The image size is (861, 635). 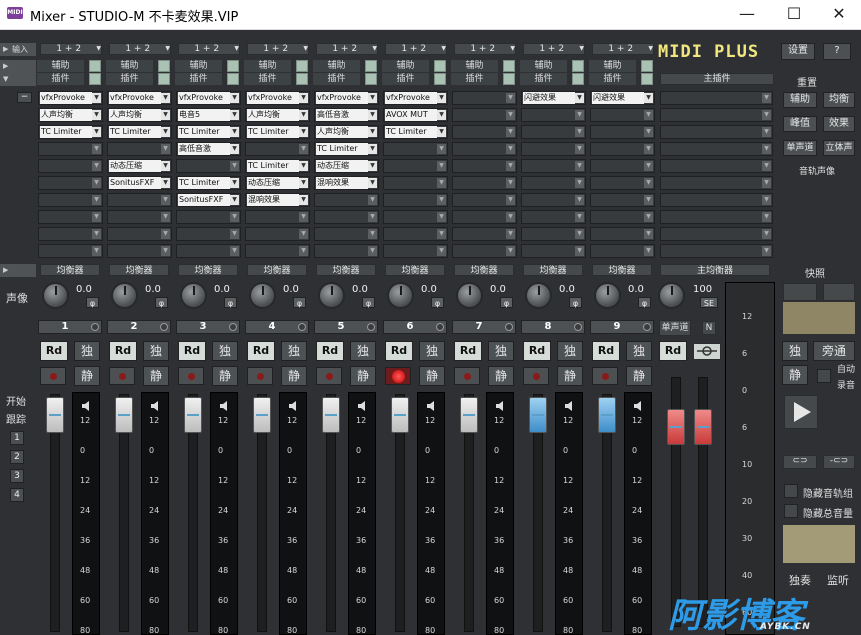 I want to click on eq-label: 均衡器, so click(x=208, y=270).